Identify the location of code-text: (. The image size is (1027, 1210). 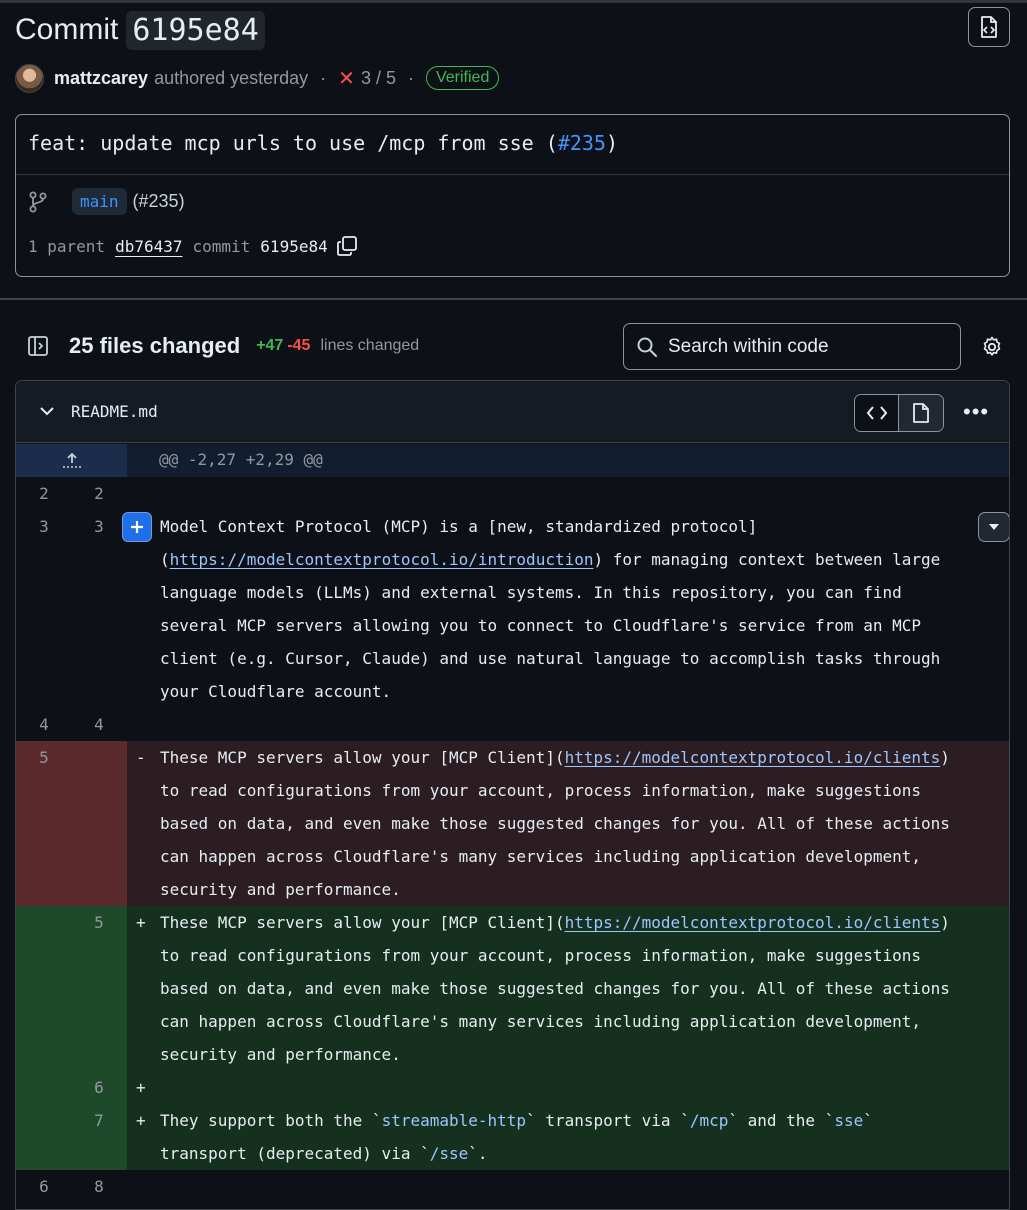
(165, 559).